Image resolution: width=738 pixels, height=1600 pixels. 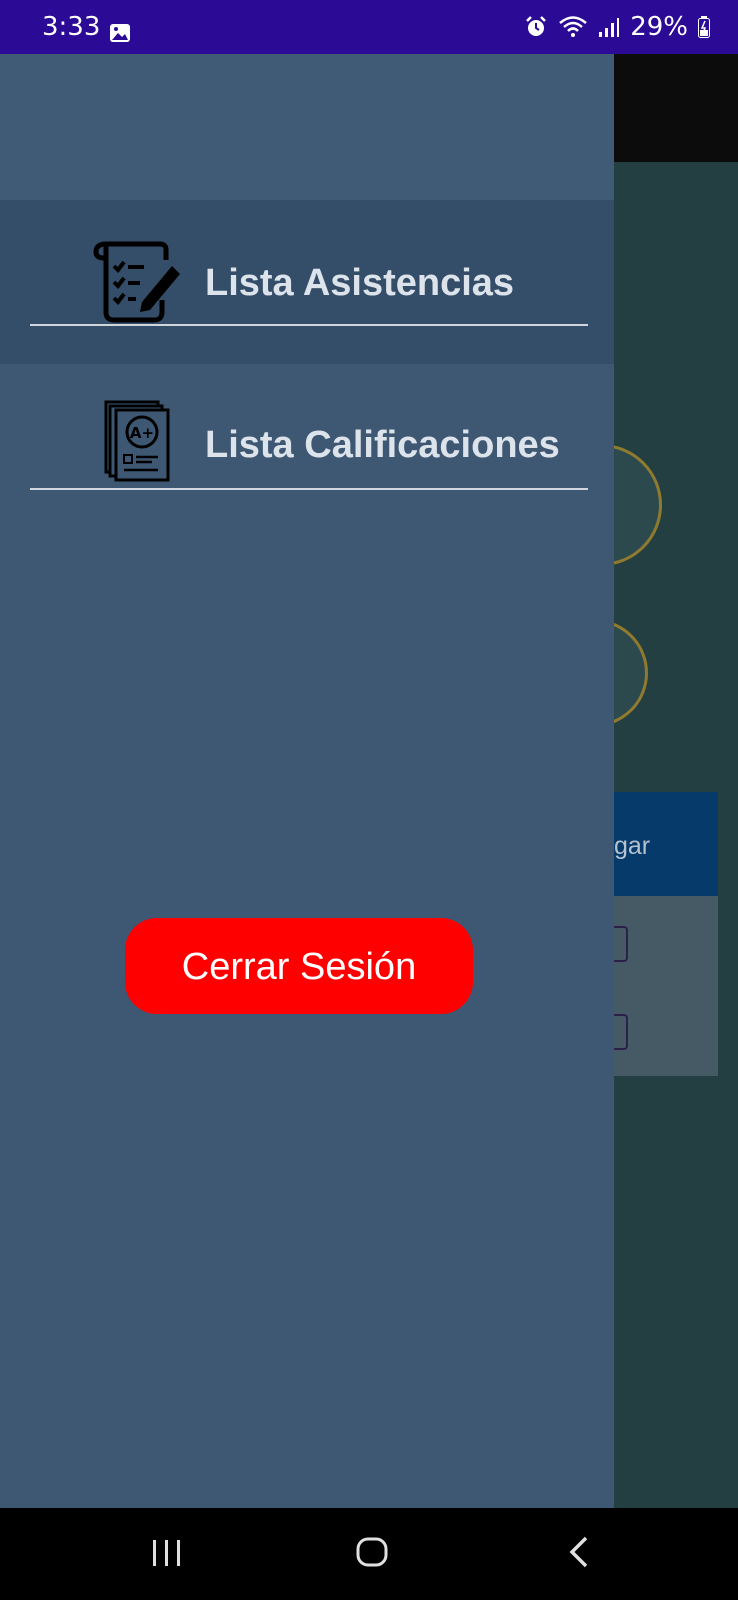 I want to click on status-bar: 3:33 29%, so click(x=369, y=27).